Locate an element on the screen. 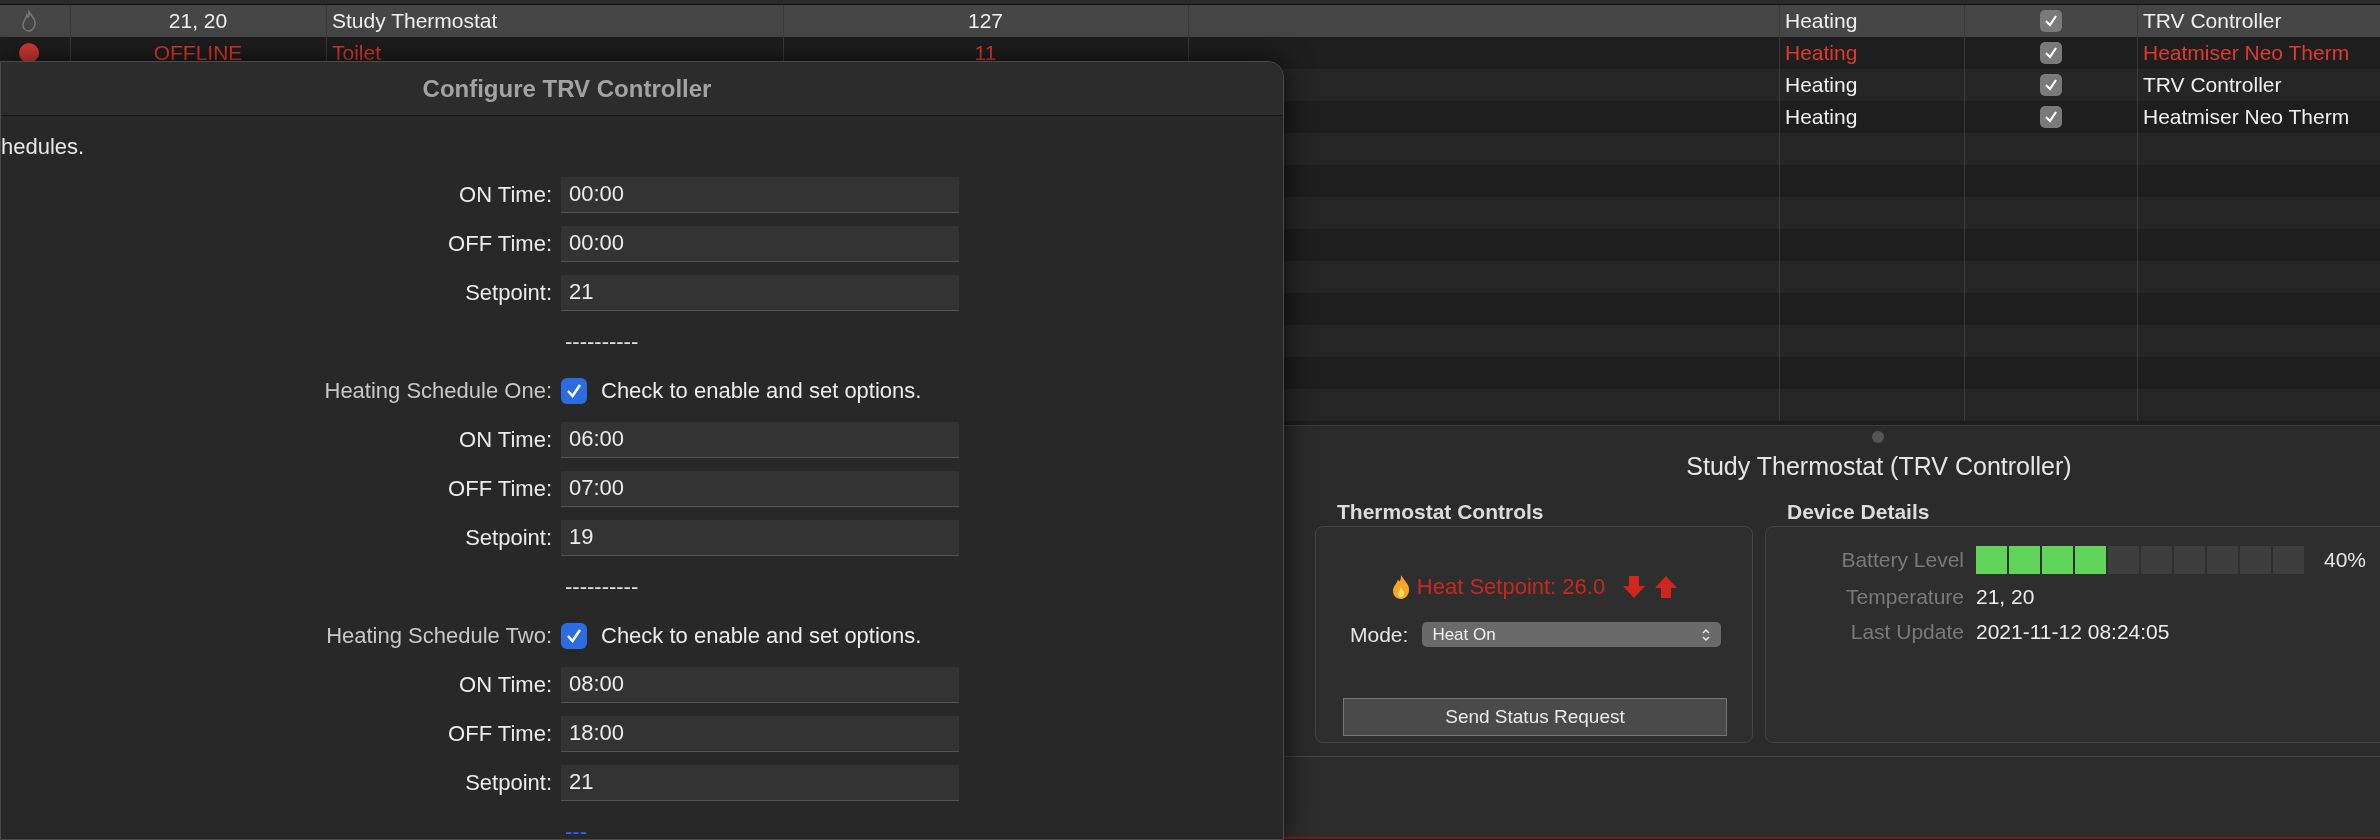 This screenshot has height=840, width=2380. field-label: Heating Schedule Two: is located at coordinates (439, 636).